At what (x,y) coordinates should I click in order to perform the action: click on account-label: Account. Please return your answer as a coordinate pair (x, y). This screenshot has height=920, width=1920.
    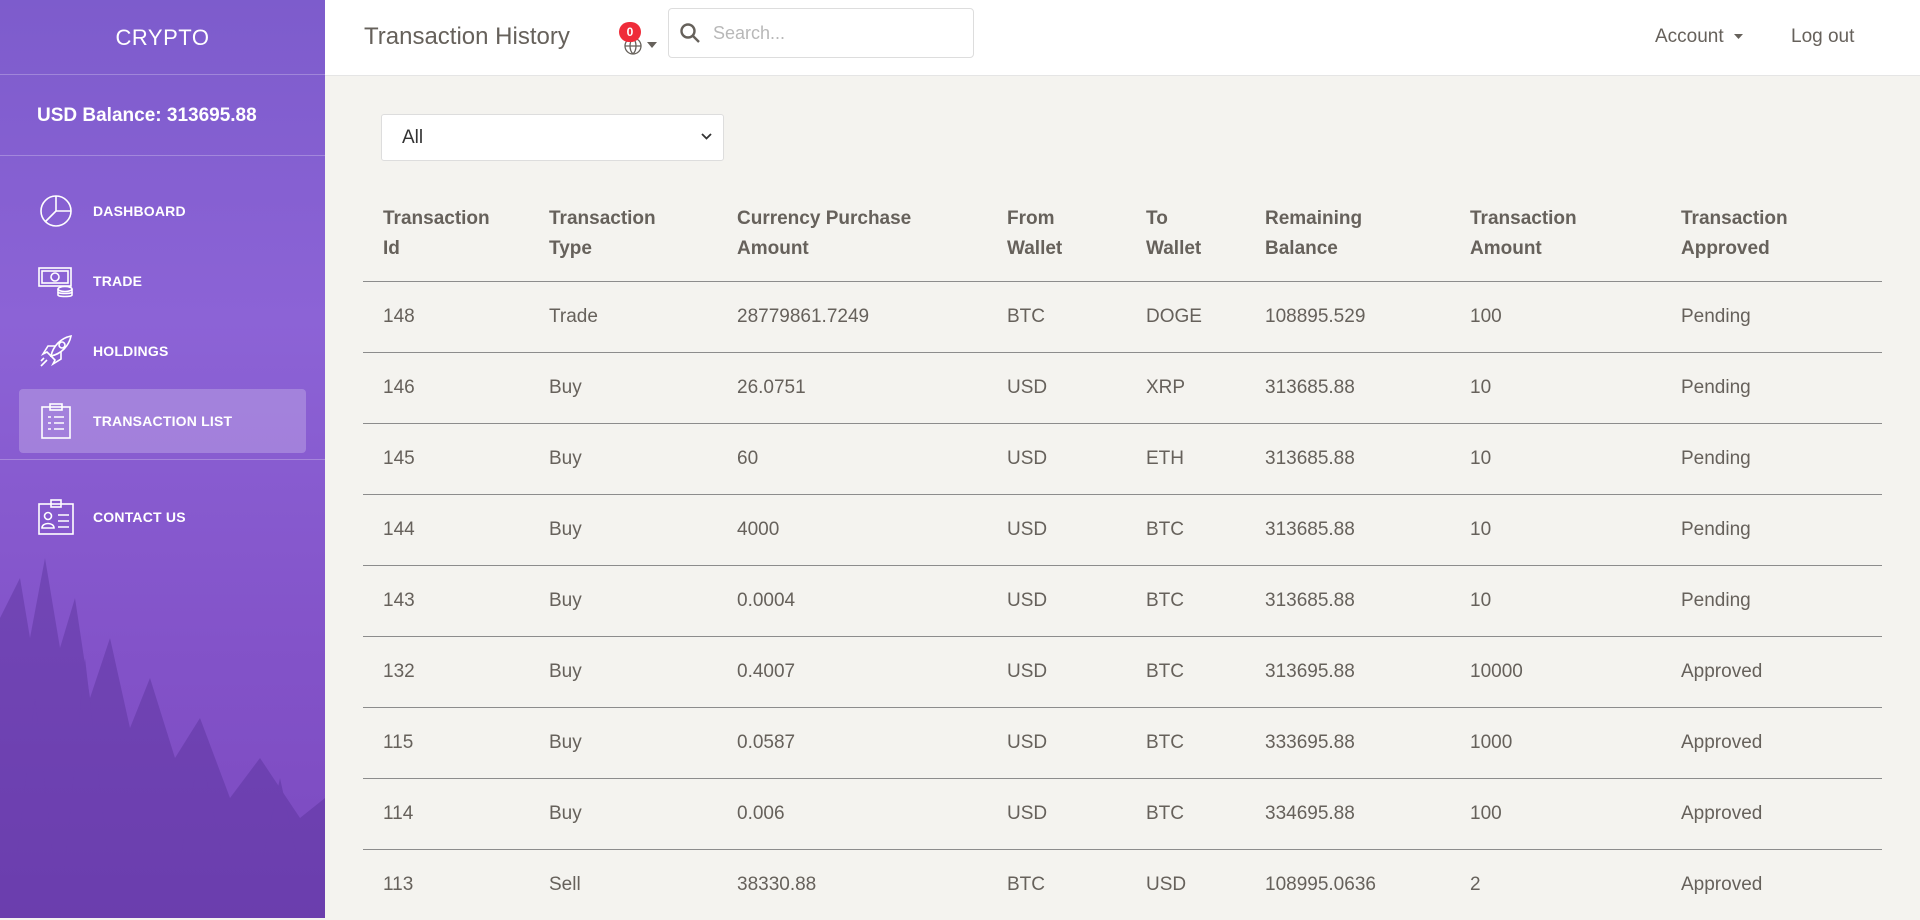
    Looking at the image, I should click on (1689, 36).